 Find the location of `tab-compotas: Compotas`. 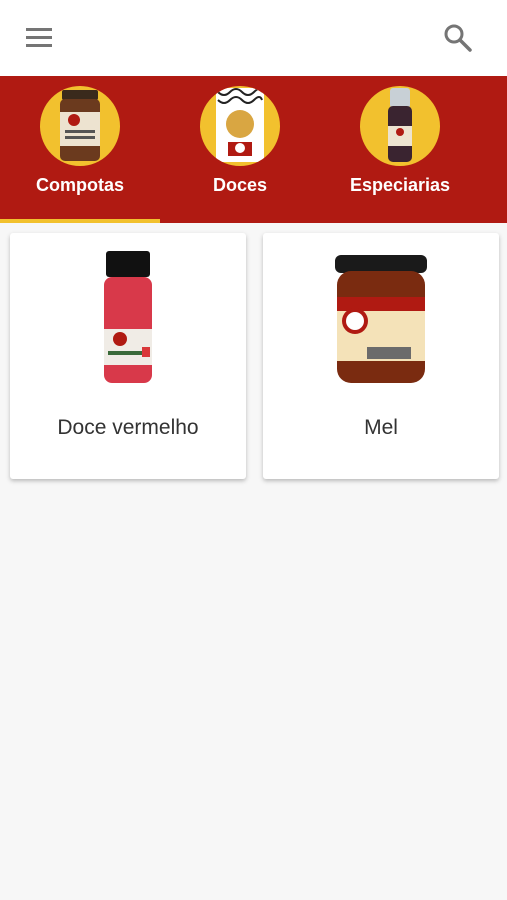

tab-compotas: Compotas is located at coordinates (80, 149).